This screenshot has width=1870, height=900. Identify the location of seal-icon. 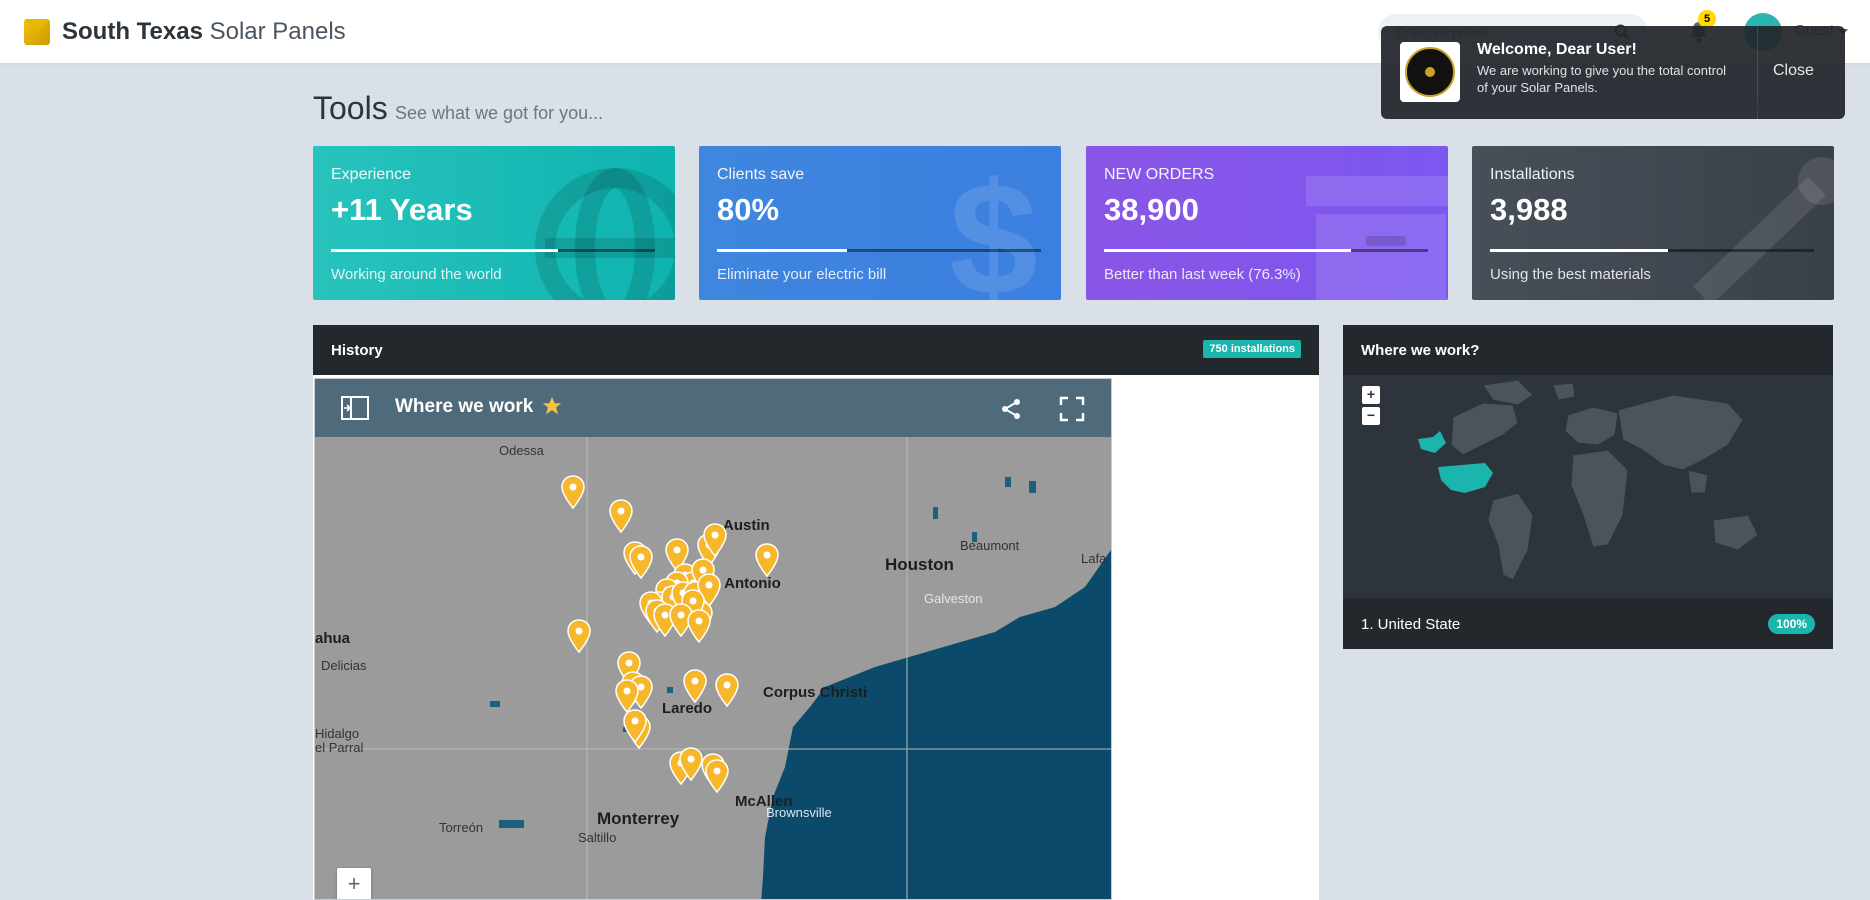
(1430, 72).